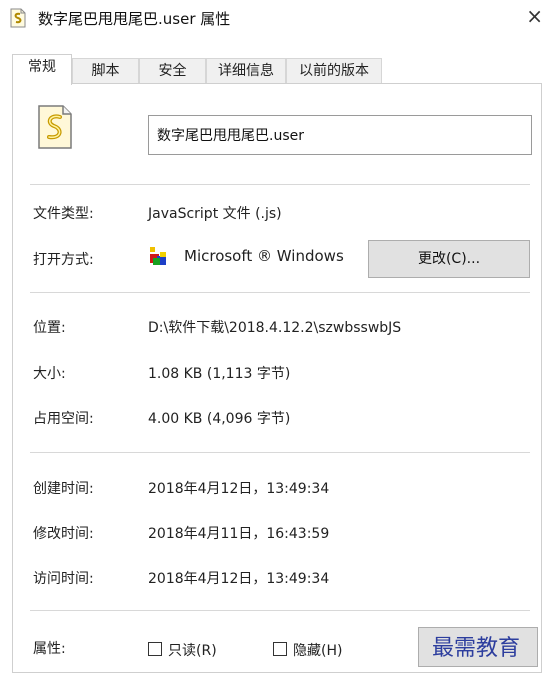  What do you see at coordinates (215, 214) in the screenshot?
I see `file-type-value: JavaScript 文件 (.js)` at bounding box center [215, 214].